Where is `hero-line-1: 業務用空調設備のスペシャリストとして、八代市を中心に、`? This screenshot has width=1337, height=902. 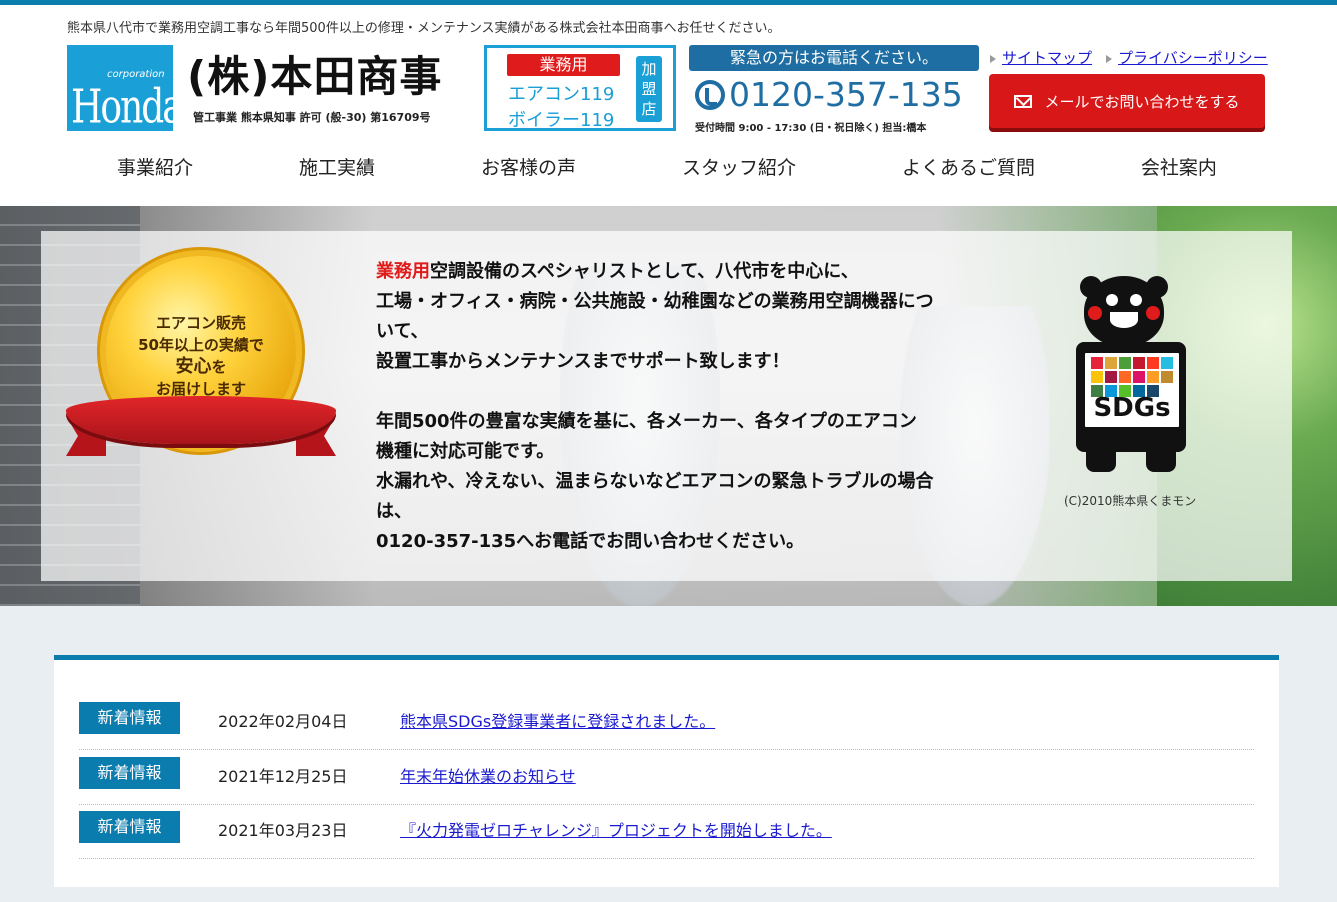
hero-line-1: 業務用空調設備のスペシャリストとして、八代市を中心に、 is located at coordinates (691, 272).